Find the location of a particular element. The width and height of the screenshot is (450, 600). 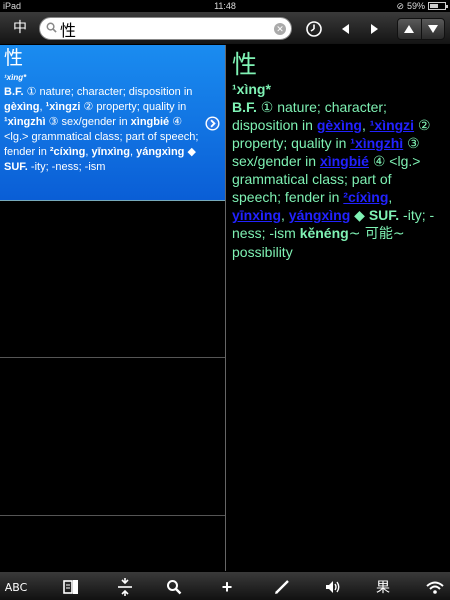

chevron-right-icon is located at coordinates (212, 123).